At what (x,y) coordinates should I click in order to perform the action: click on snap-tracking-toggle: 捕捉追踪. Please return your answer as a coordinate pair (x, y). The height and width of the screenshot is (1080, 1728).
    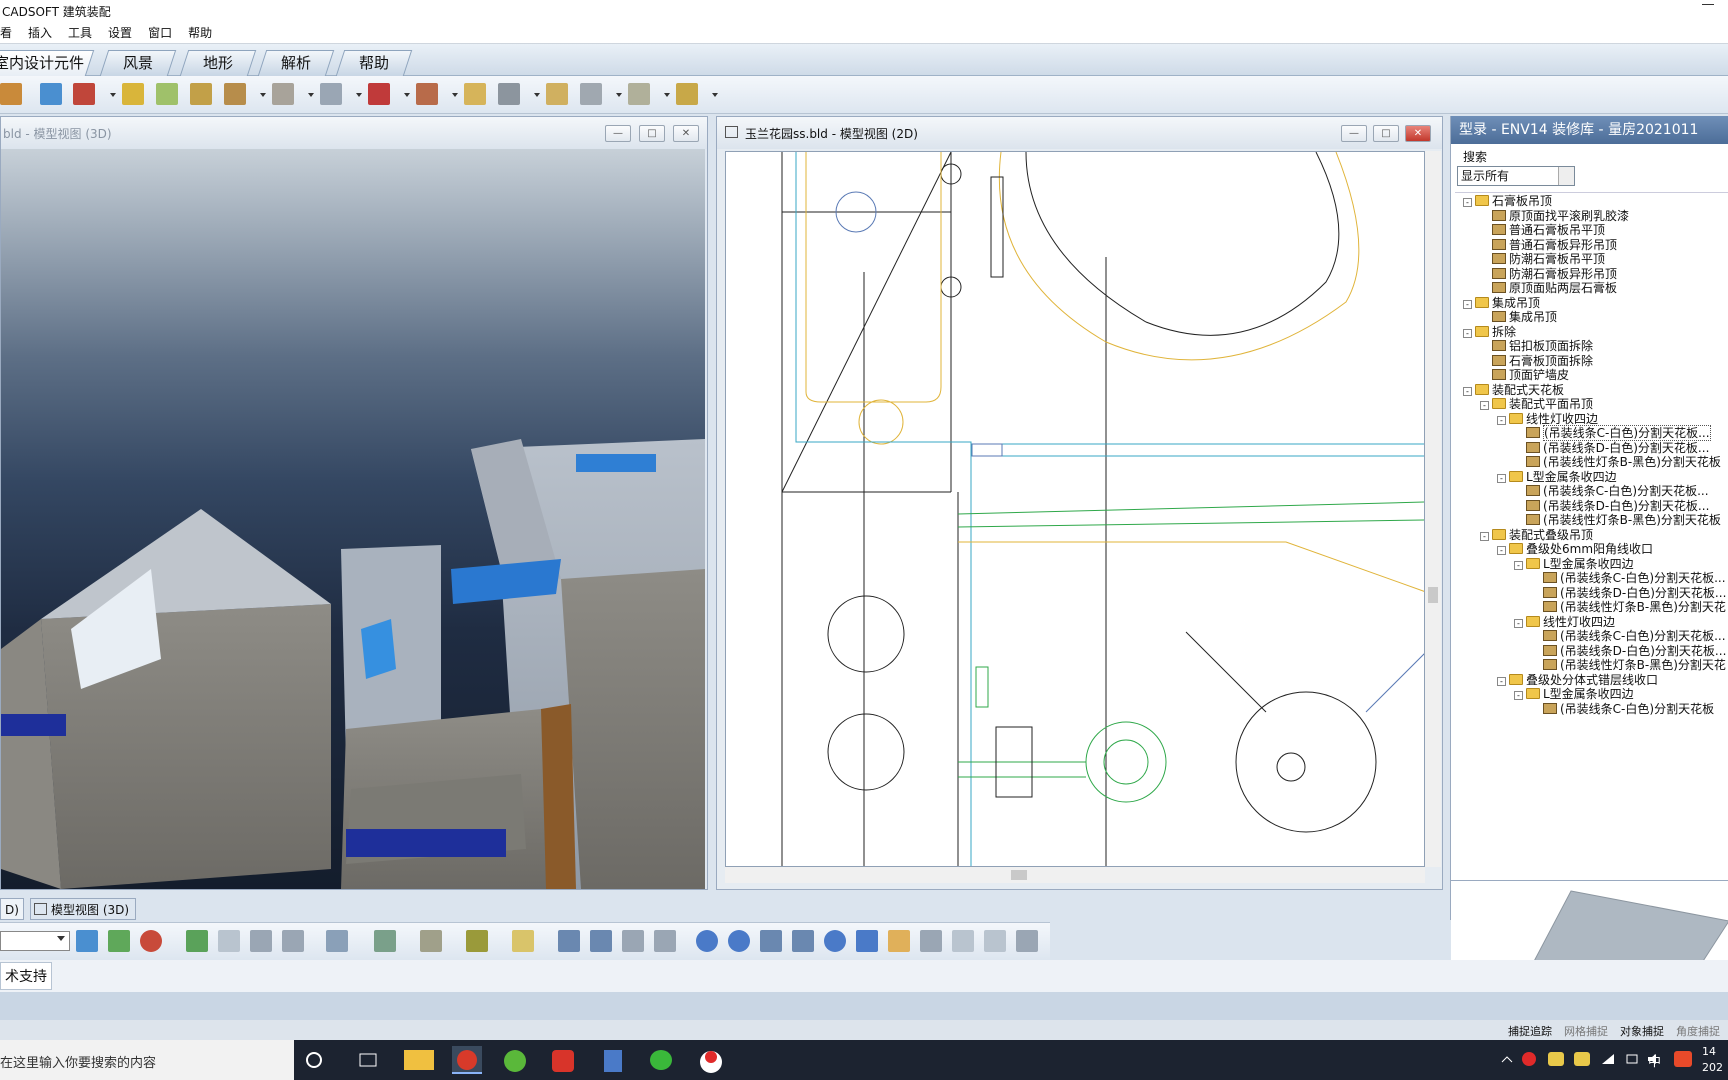
    Looking at the image, I should click on (1530, 1031).